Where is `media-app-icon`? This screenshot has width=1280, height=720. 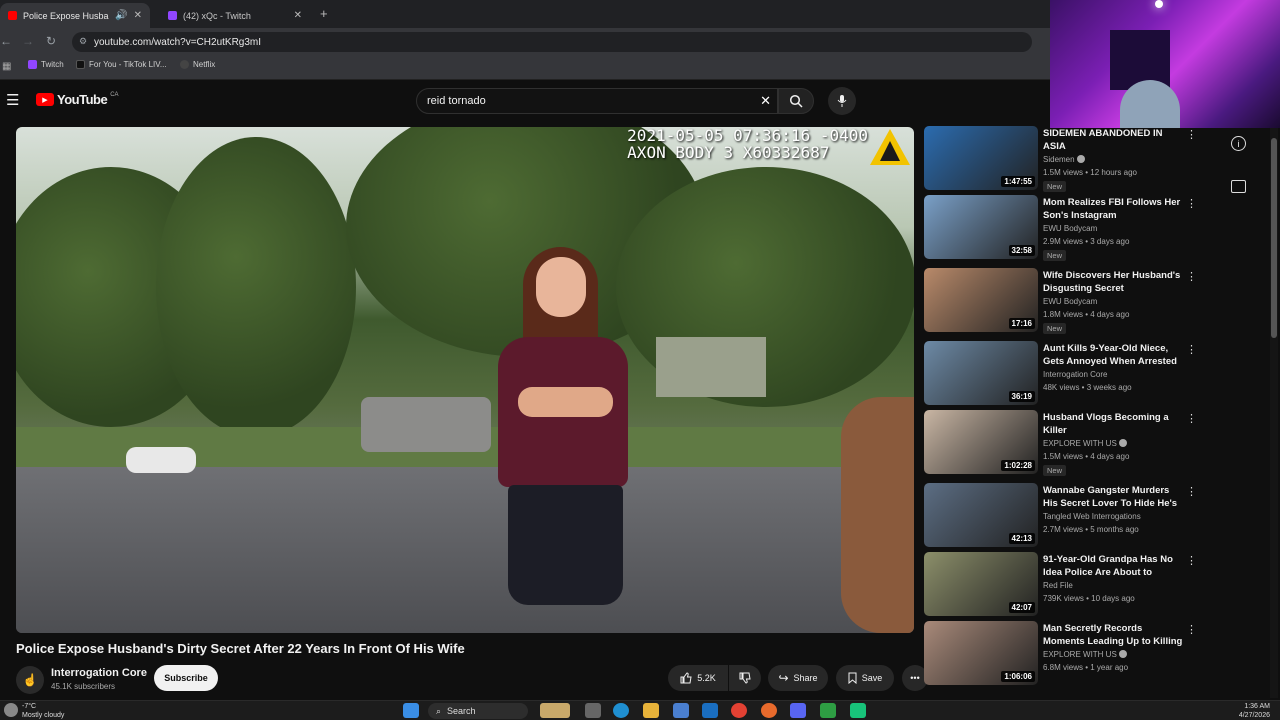
media-app-icon is located at coordinates (769, 710).